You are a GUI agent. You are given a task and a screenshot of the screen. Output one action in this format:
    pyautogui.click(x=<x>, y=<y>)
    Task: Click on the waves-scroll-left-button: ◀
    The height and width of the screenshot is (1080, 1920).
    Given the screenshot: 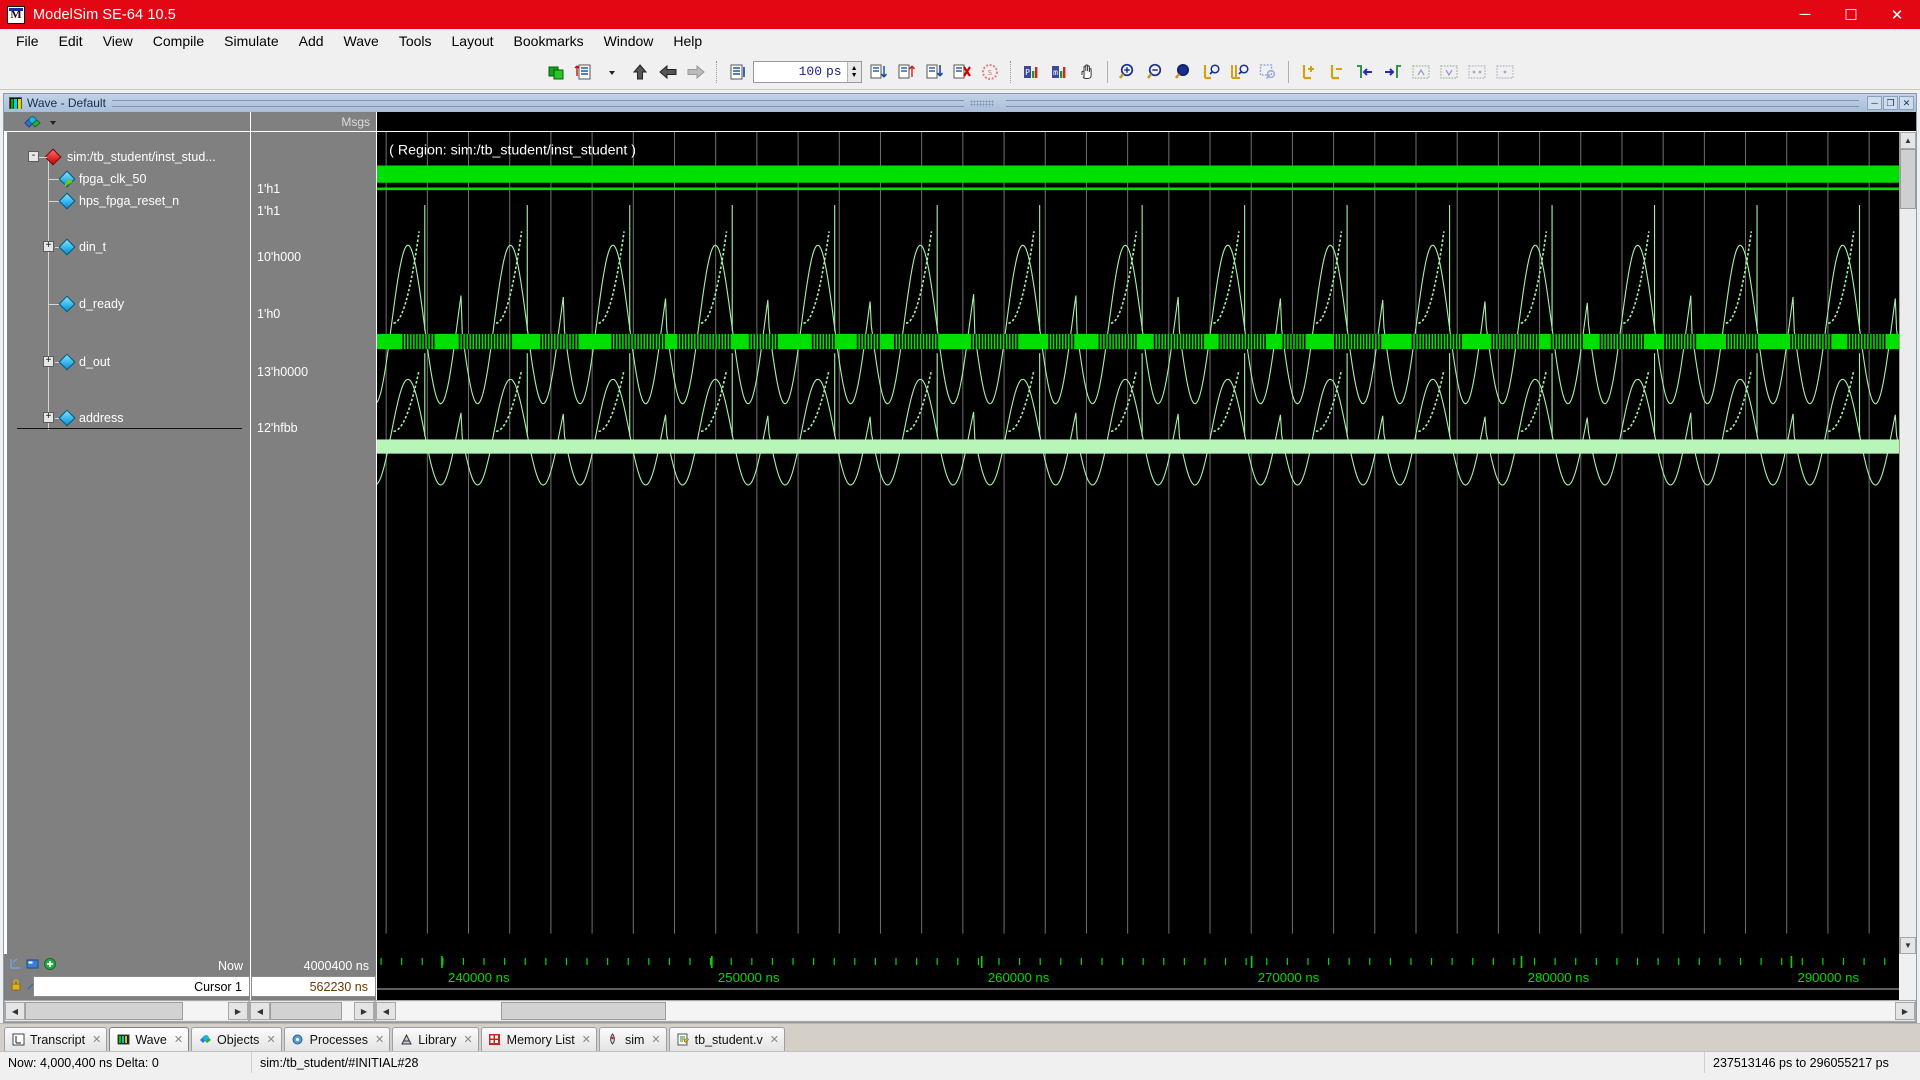 What is the action you would take?
    pyautogui.click(x=386, y=1011)
    